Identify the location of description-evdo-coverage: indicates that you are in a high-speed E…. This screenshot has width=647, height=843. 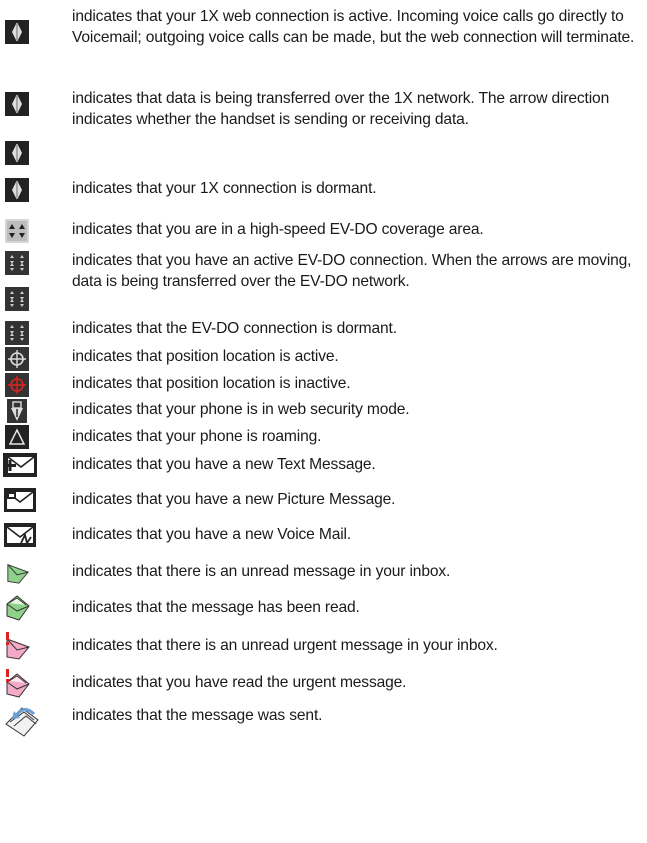
(278, 229).